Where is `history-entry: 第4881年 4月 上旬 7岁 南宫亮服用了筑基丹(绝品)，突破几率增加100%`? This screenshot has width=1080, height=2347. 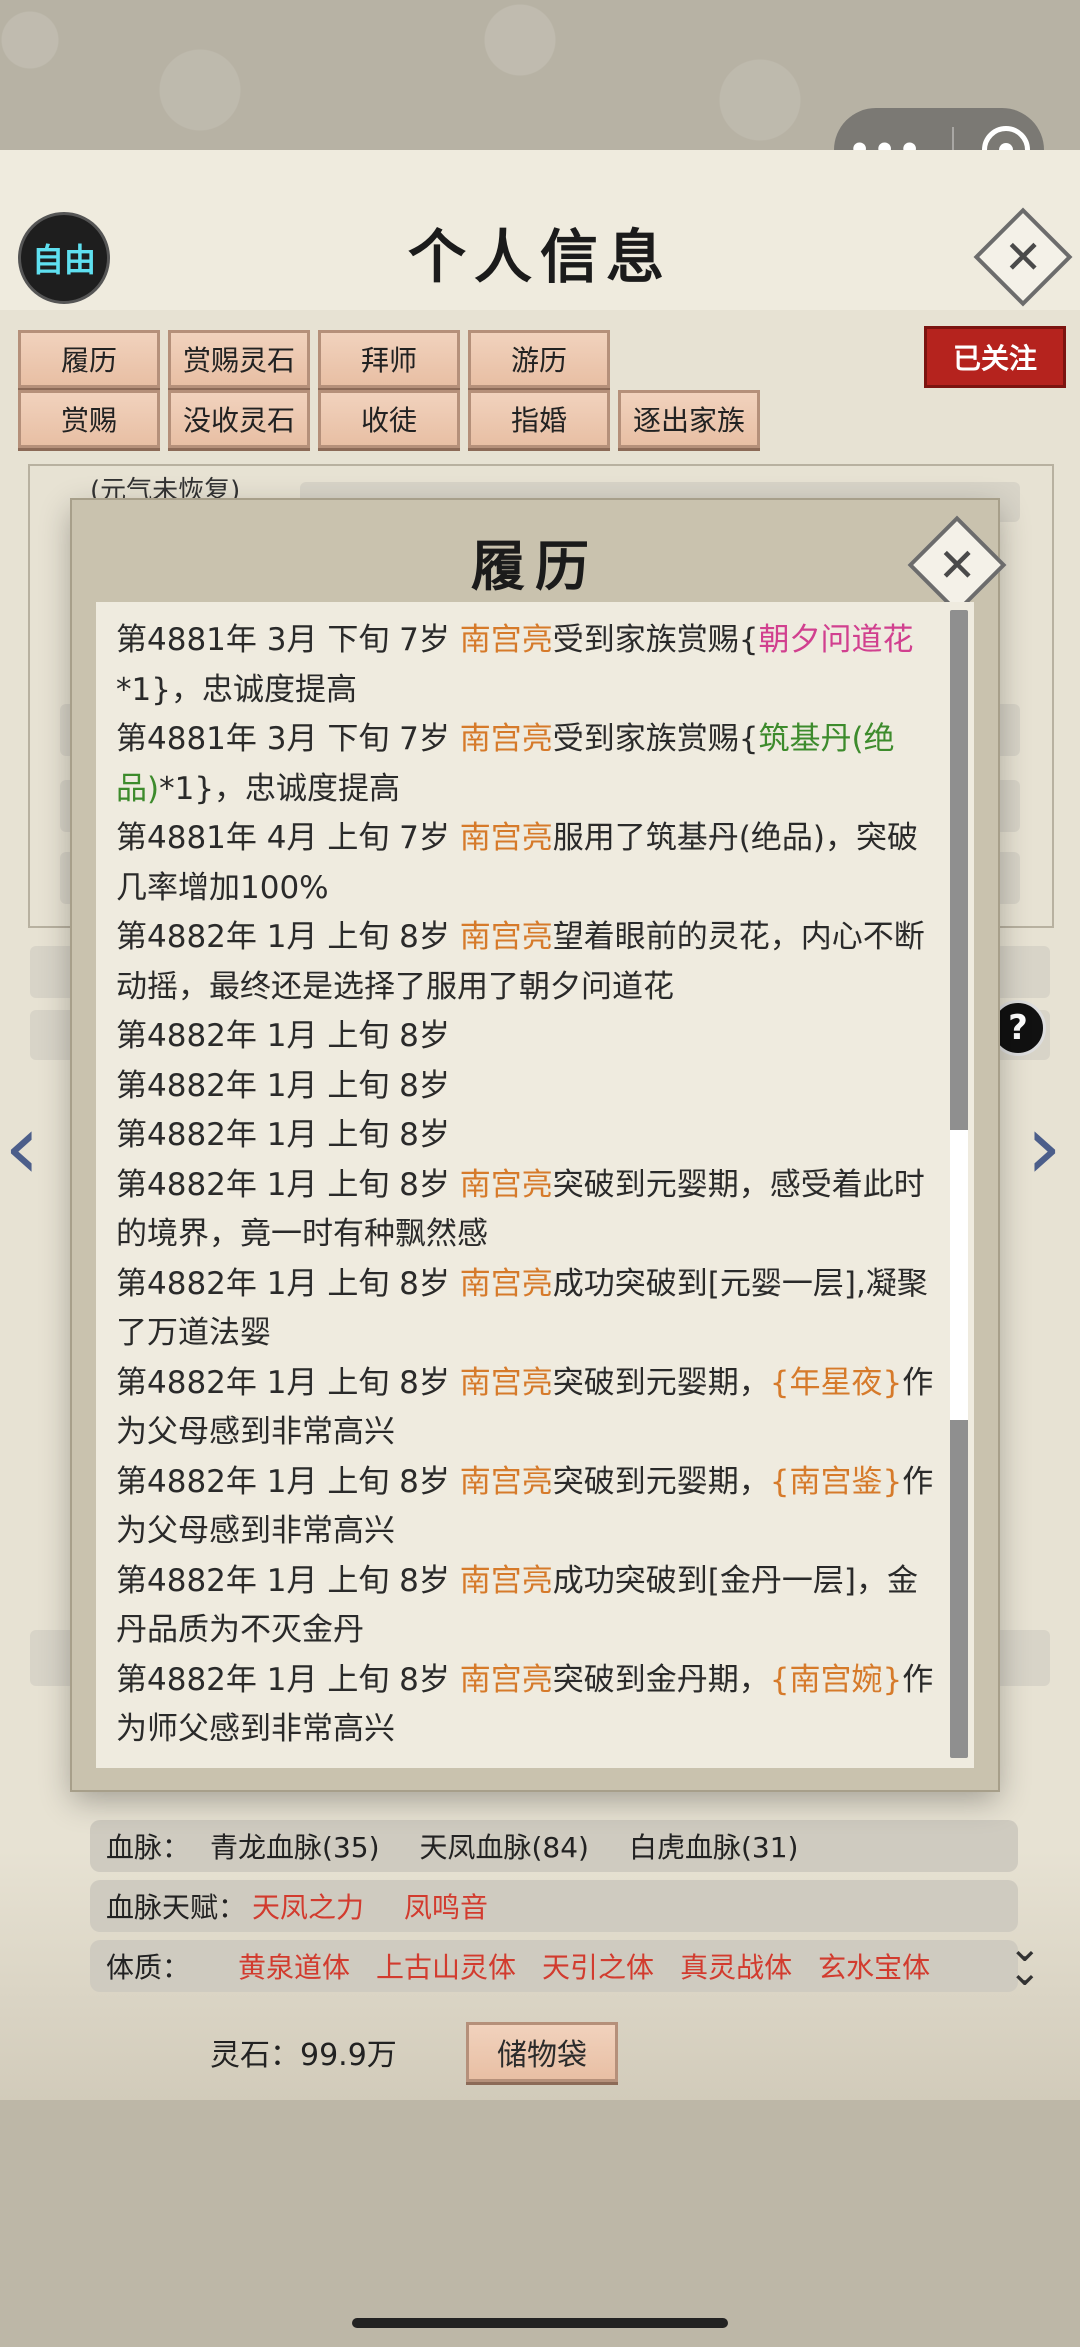
history-entry: 第4881年 4月 上旬 7岁 南宫亮服用了筑基丹(绝品)，突破几率增加100% is located at coordinates (517, 863).